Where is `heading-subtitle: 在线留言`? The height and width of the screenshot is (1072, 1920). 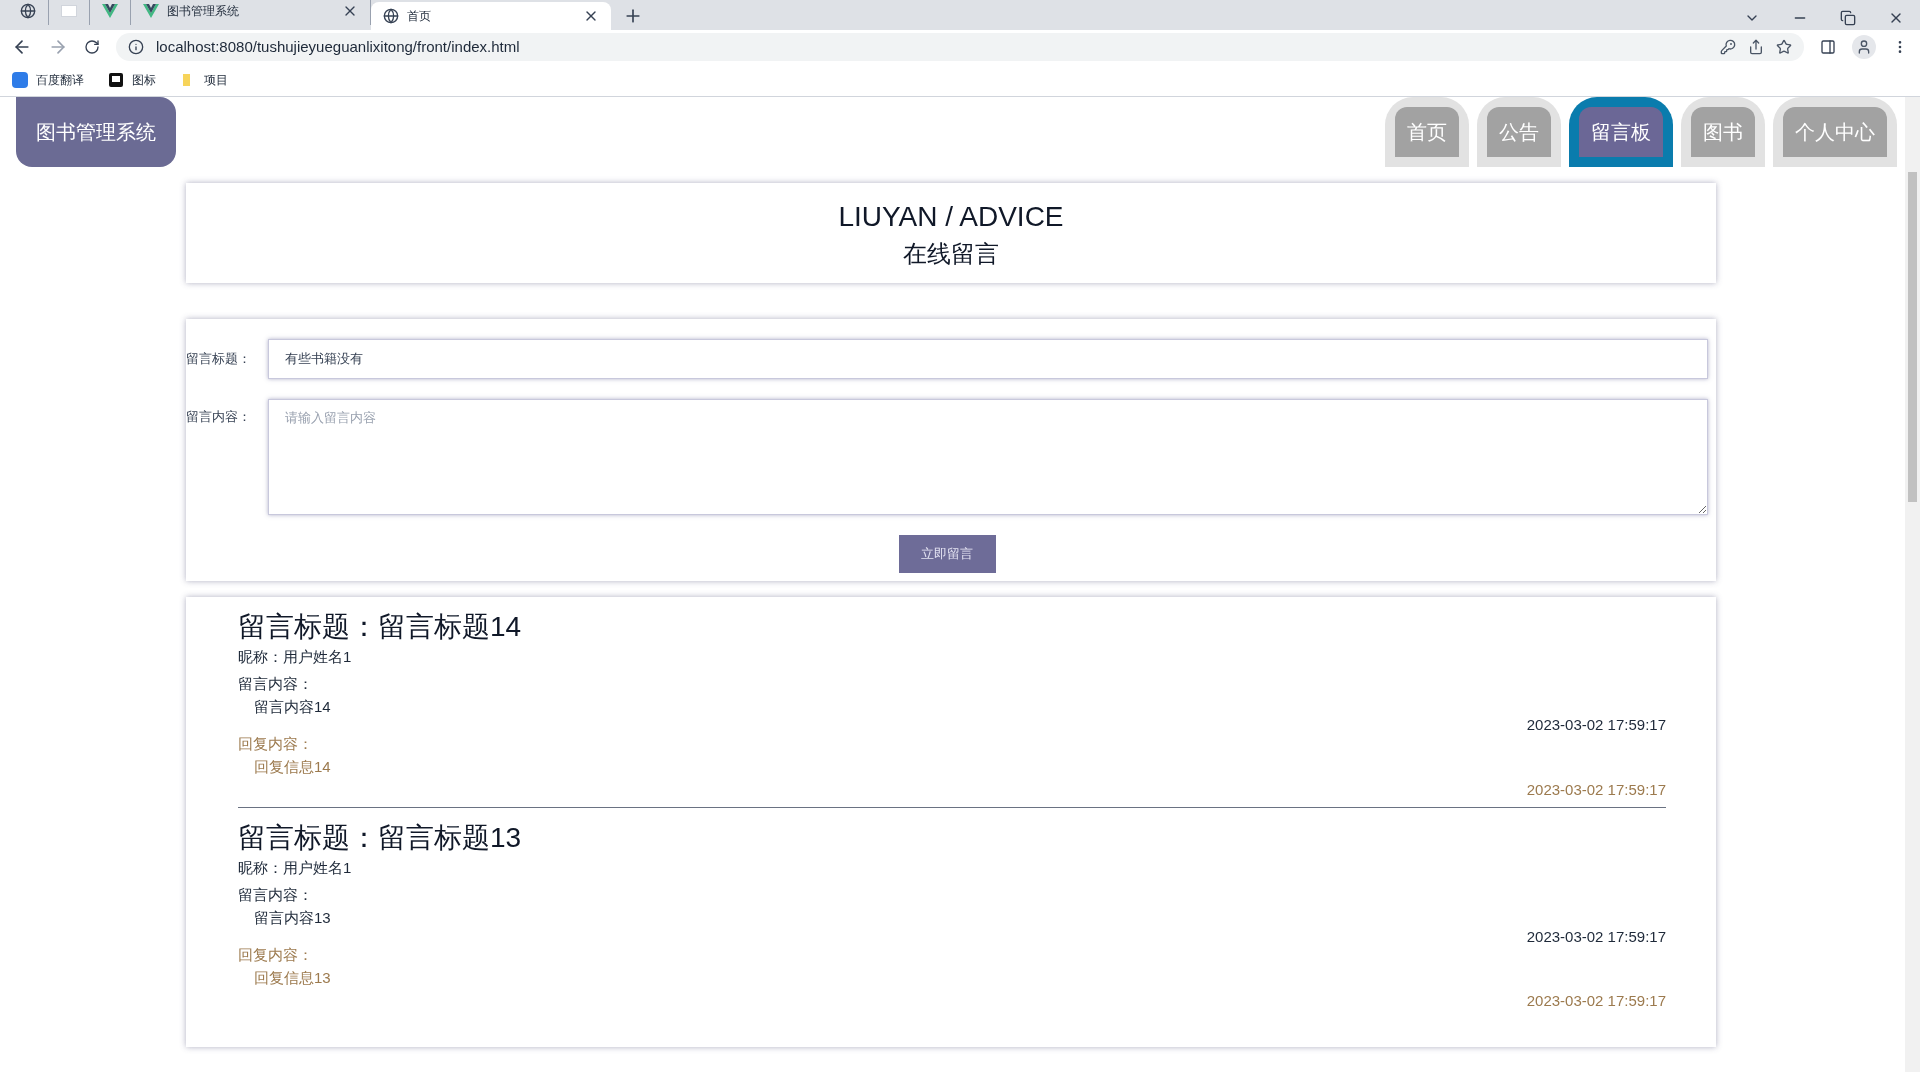
heading-subtitle: 在线留言 is located at coordinates (951, 254).